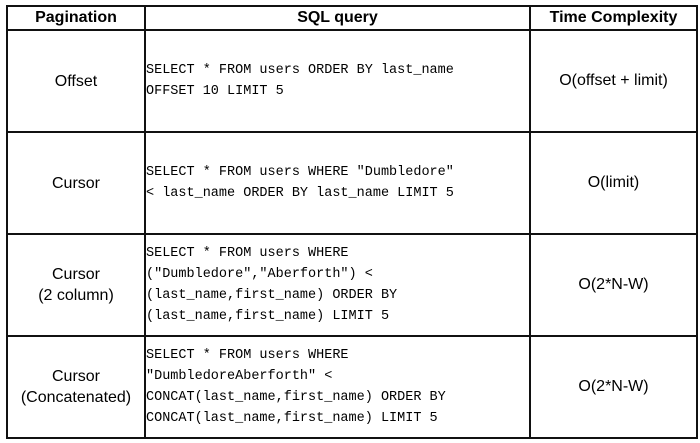  Describe the element at coordinates (613, 183) in the screenshot. I see `complexity-cell: O(limit)` at that location.